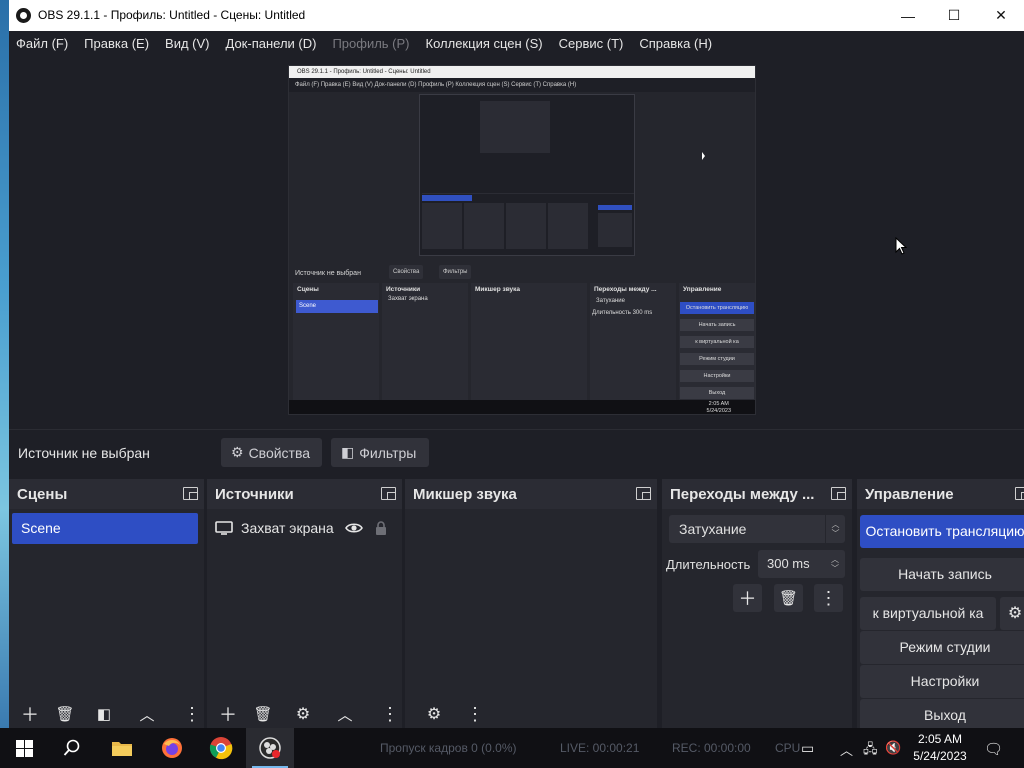 This screenshot has width=1024, height=768. What do you see at coordinates (228, 714) in the screenshot?
I see `add-source-button: ＋` at bounding box center [228, 714].